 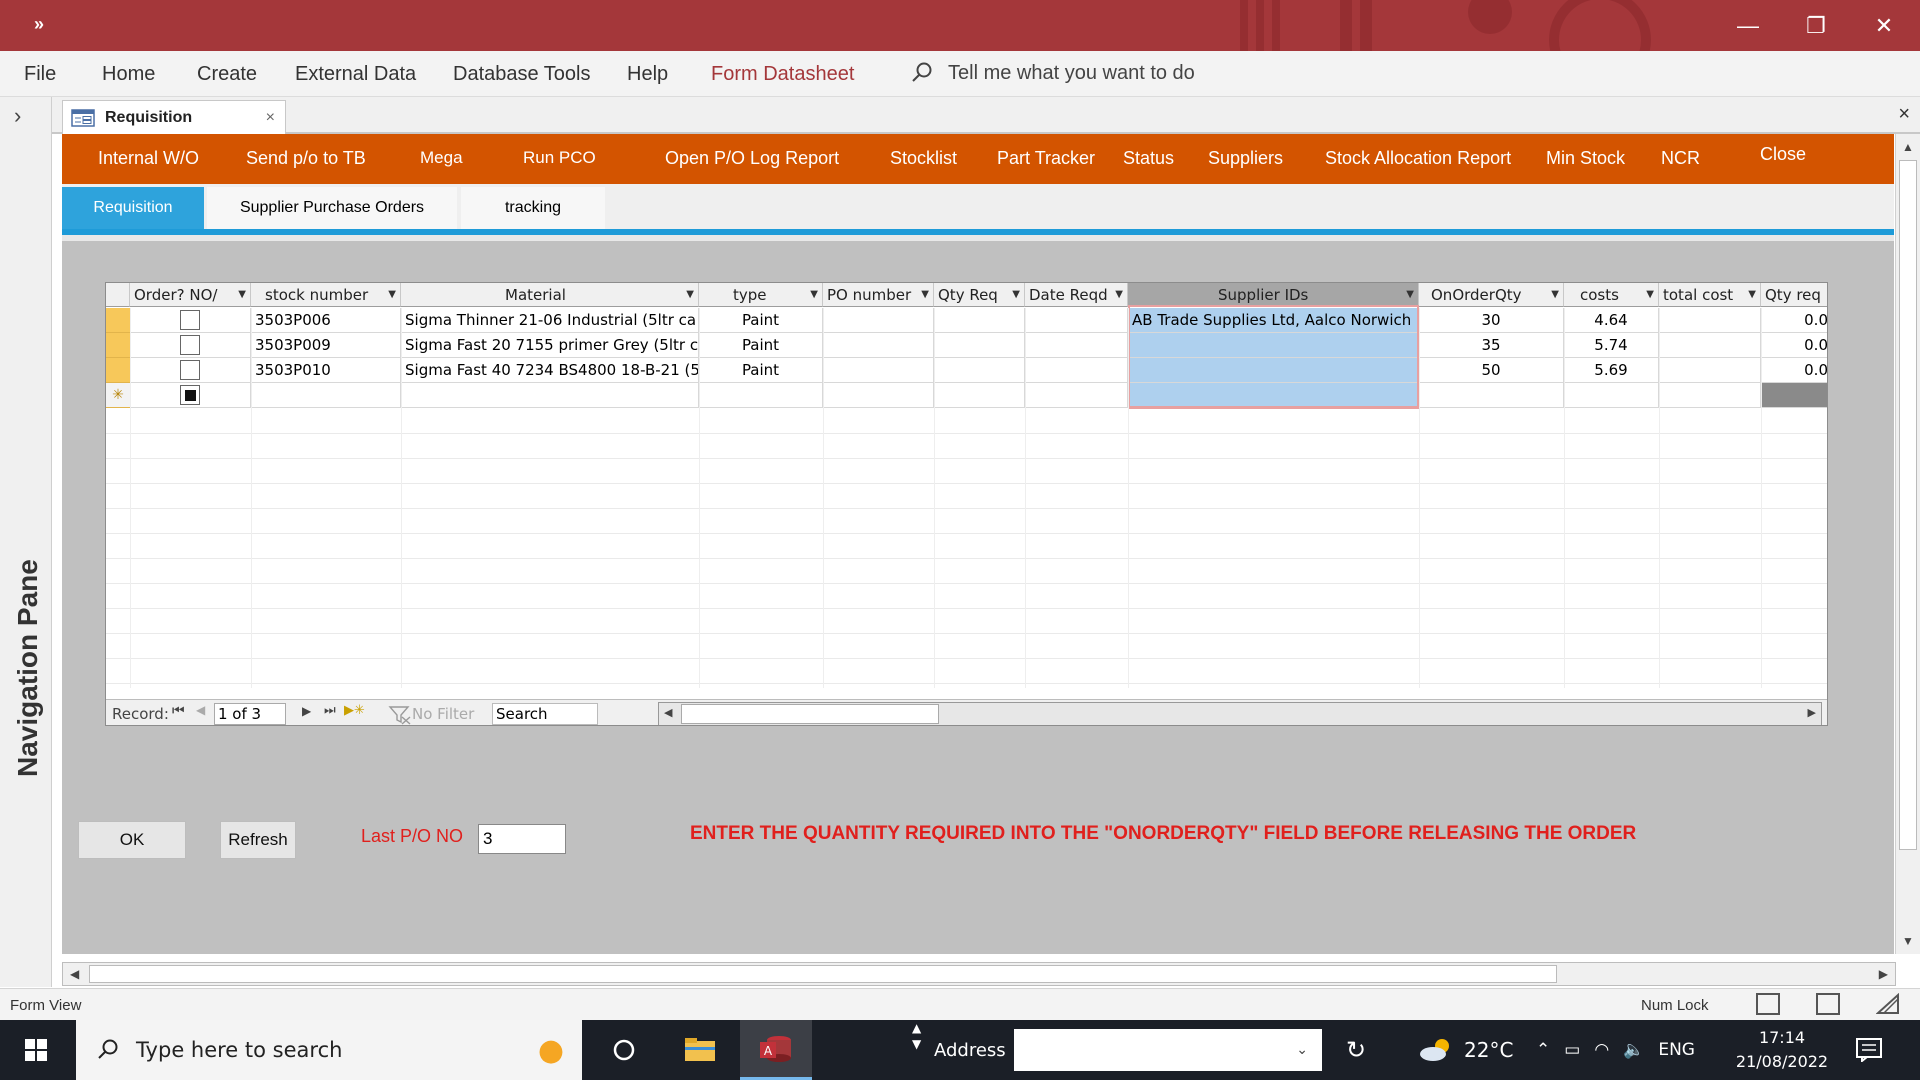 I want to click on column-header-qty-req: Qty Req ▼, so click(x=979, y=295).